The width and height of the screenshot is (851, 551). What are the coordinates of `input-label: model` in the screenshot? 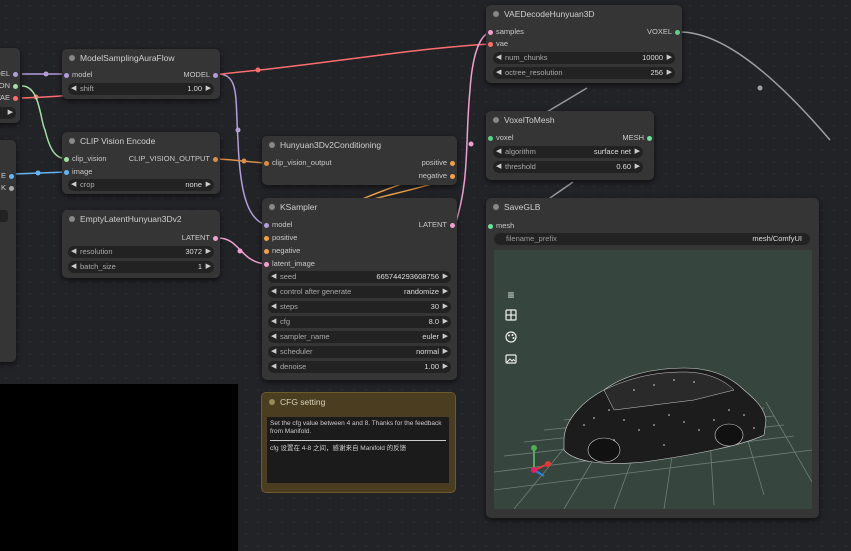 It's located at (82, 74).